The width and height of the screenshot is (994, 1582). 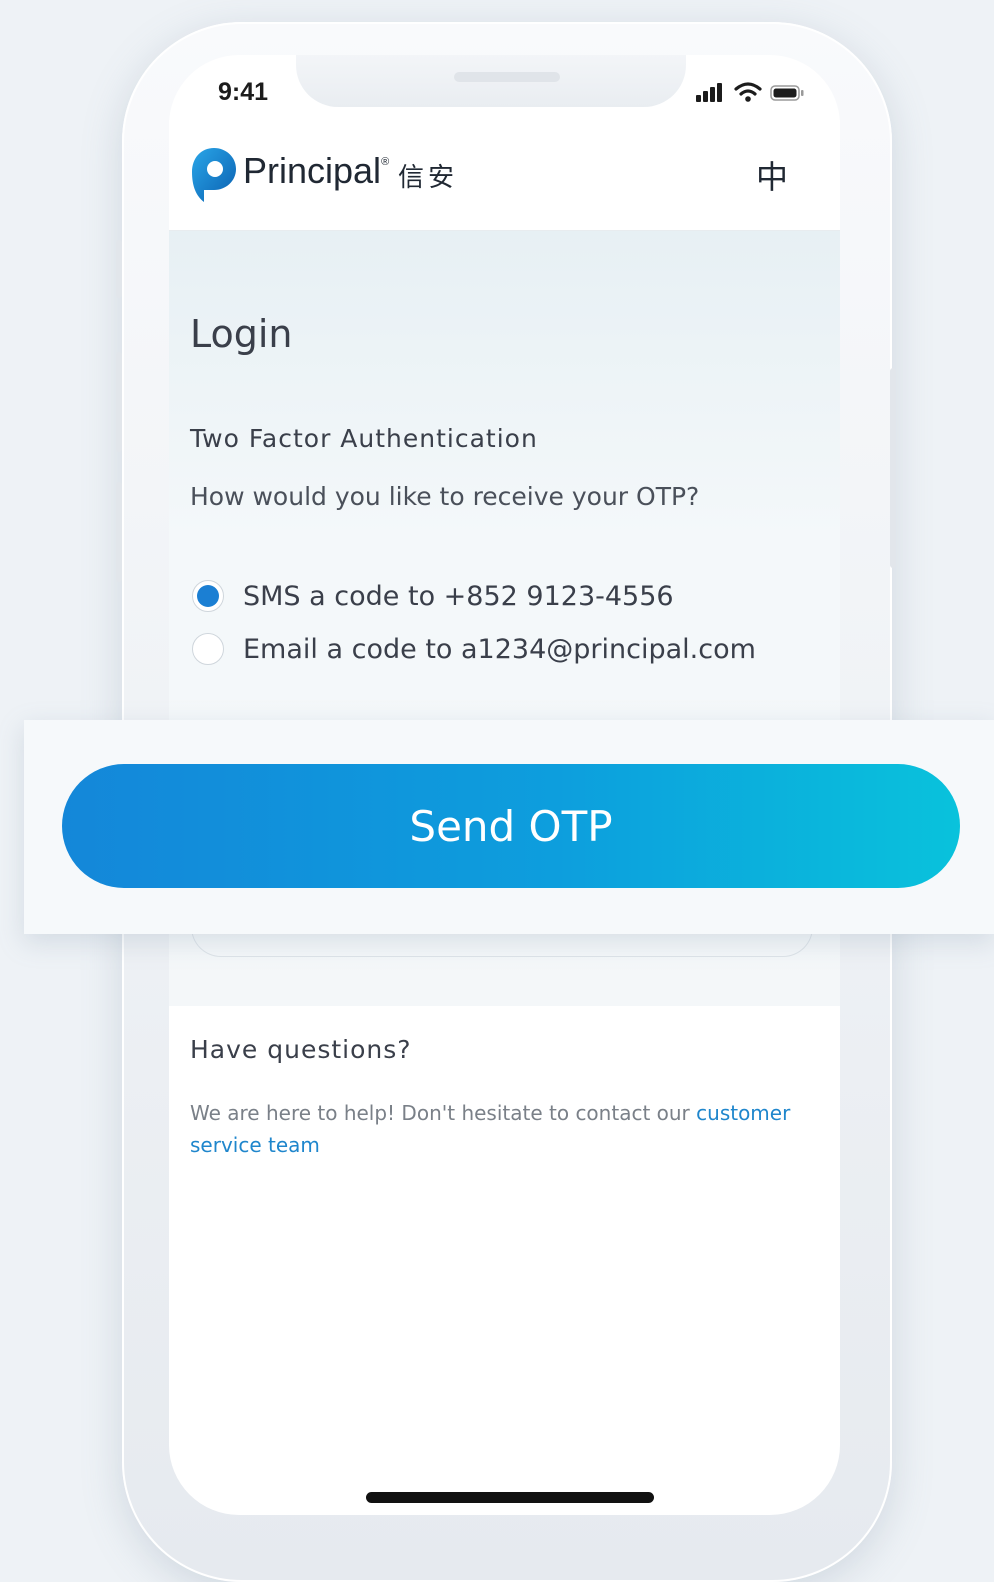 What do you see at coordinates (787, 93) in the screenshot?
I see `battery-icon` at bounding box center [787, 93].